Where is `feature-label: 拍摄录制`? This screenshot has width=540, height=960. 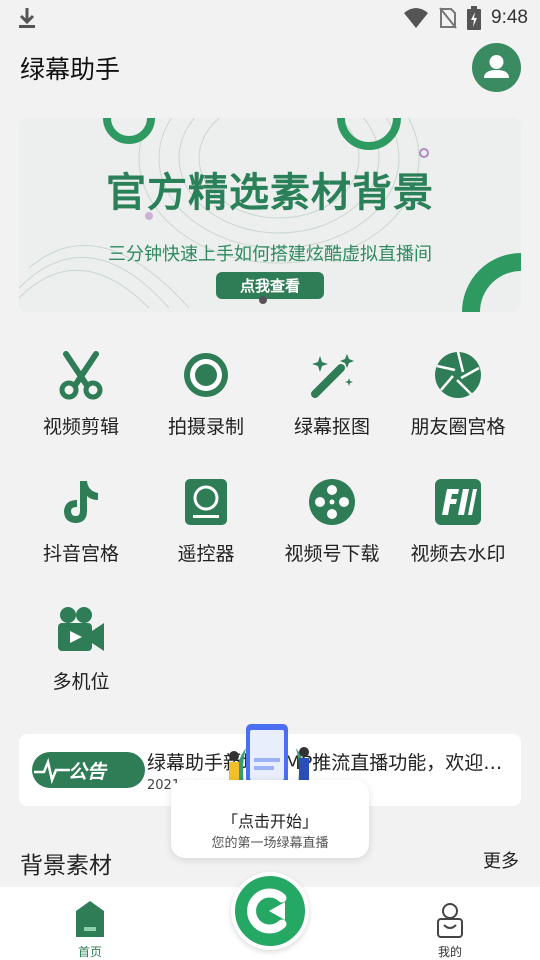
feature-label: 拍摄录制 is located at coordinates (205, 427).